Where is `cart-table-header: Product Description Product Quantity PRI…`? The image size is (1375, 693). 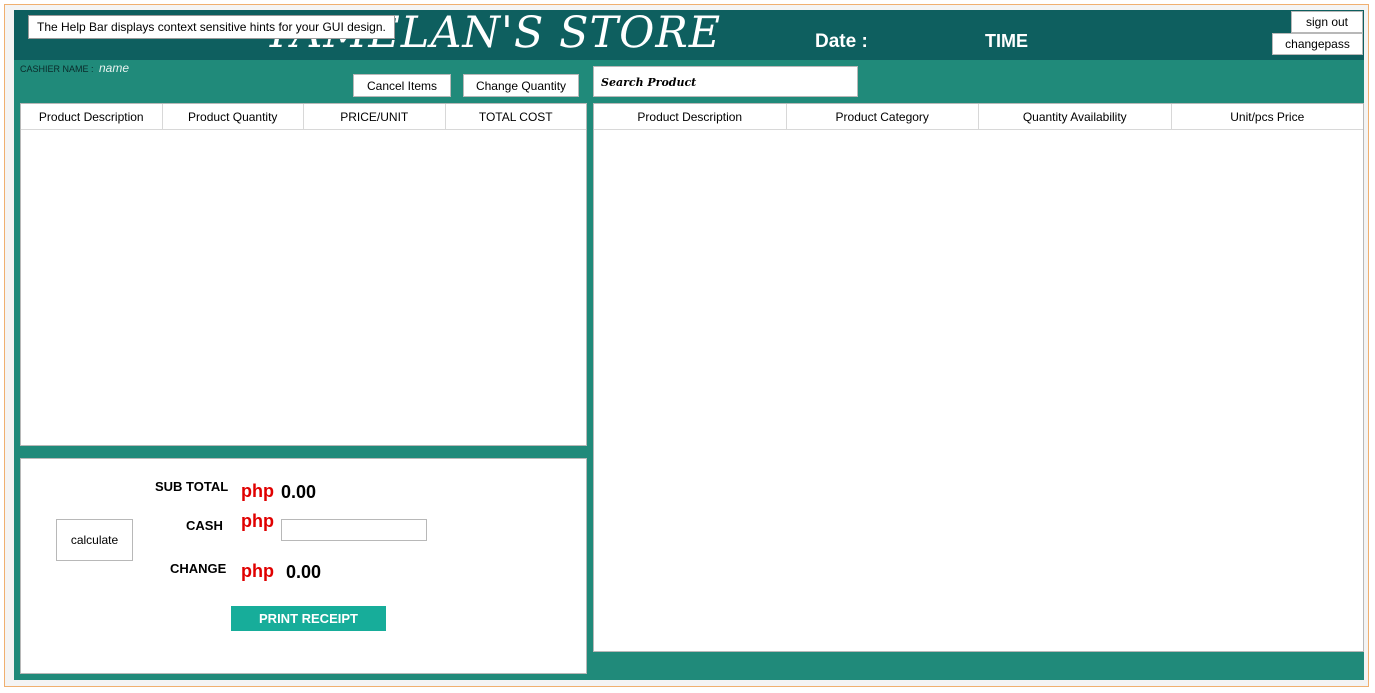
cart-table-header: Product Description Product Quantity PRI… is located at coordinates (303, 117).